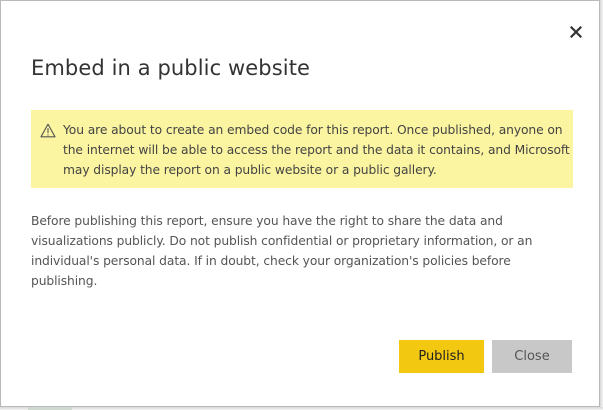  Describe the element at coordinates (48, 130) in the screenshot. I see `warning-icon` at that location.